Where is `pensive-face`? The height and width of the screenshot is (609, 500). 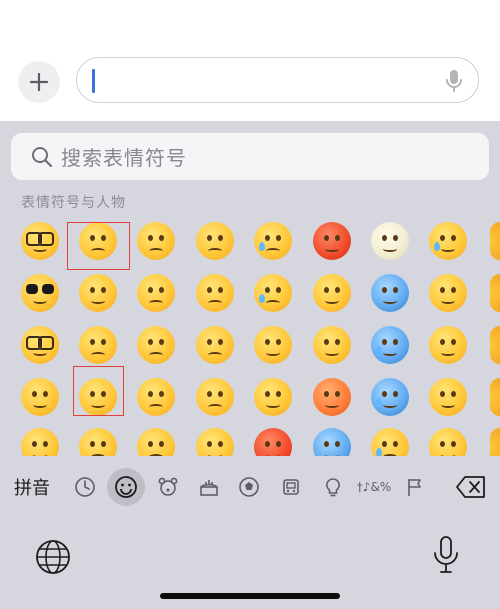 pensive-face is located at coordinates (156, 241).